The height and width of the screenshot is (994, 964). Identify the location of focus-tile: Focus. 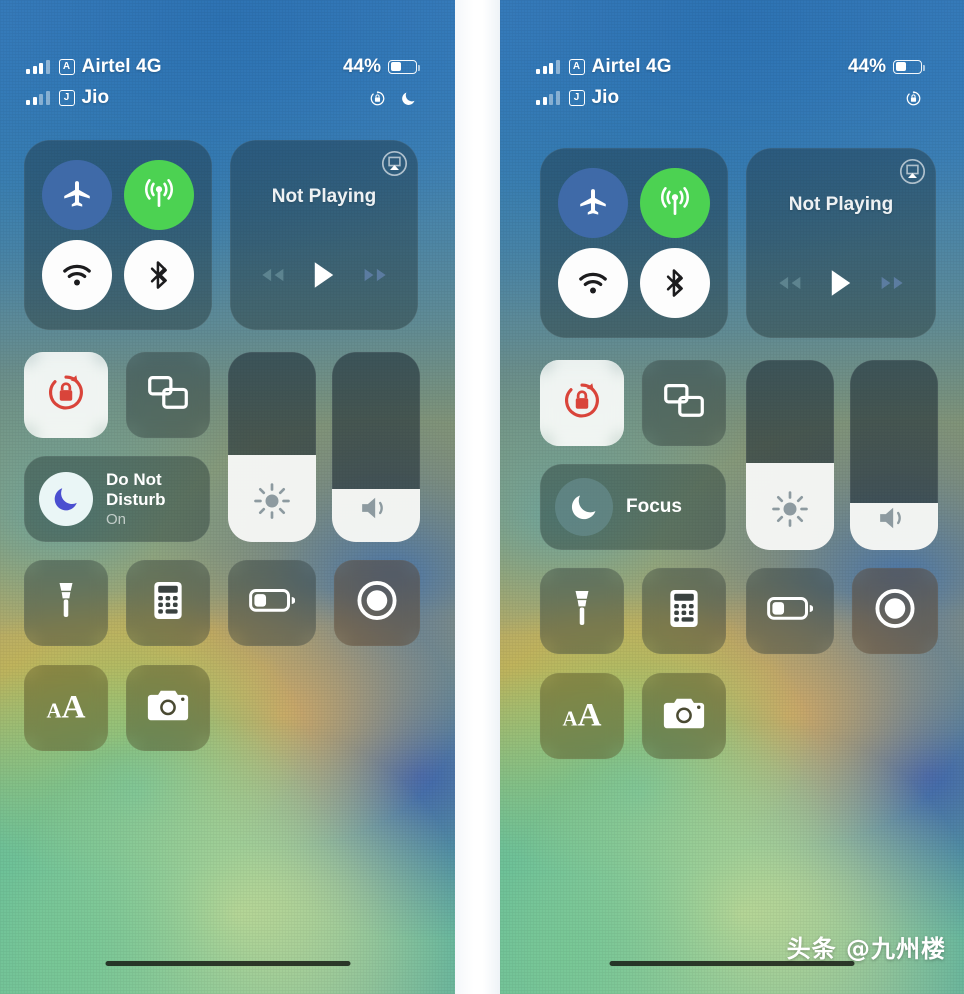
(633, 507).